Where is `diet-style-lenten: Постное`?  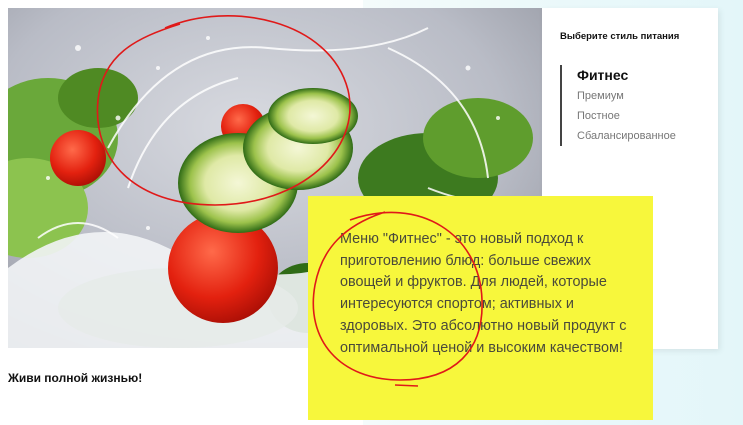
diet-style-lenten: Постное is located at coordinates (626, 116).